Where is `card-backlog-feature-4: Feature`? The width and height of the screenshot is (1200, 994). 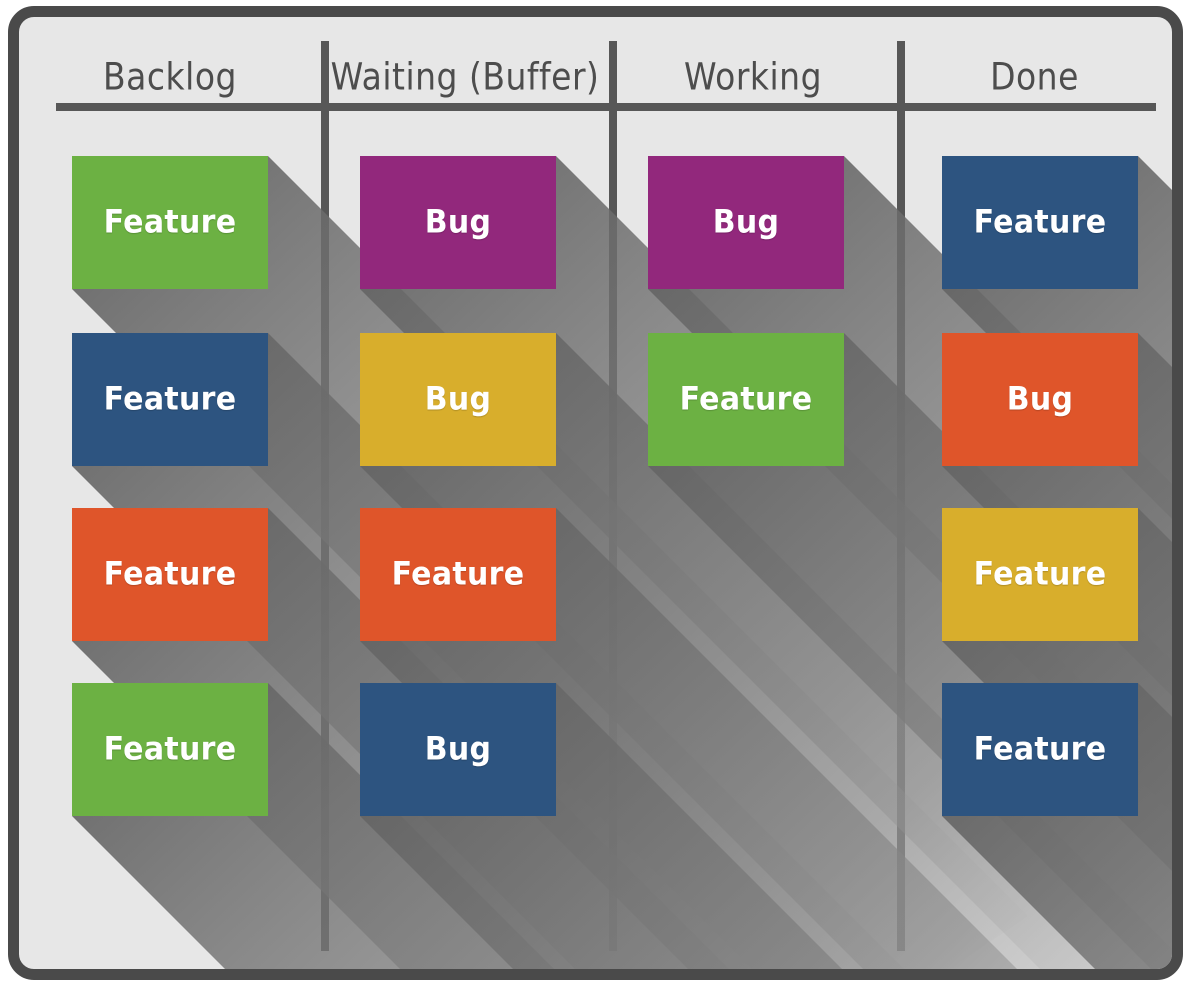
card-backlog-feature-4: Feature is located at coordinates (170, 749).